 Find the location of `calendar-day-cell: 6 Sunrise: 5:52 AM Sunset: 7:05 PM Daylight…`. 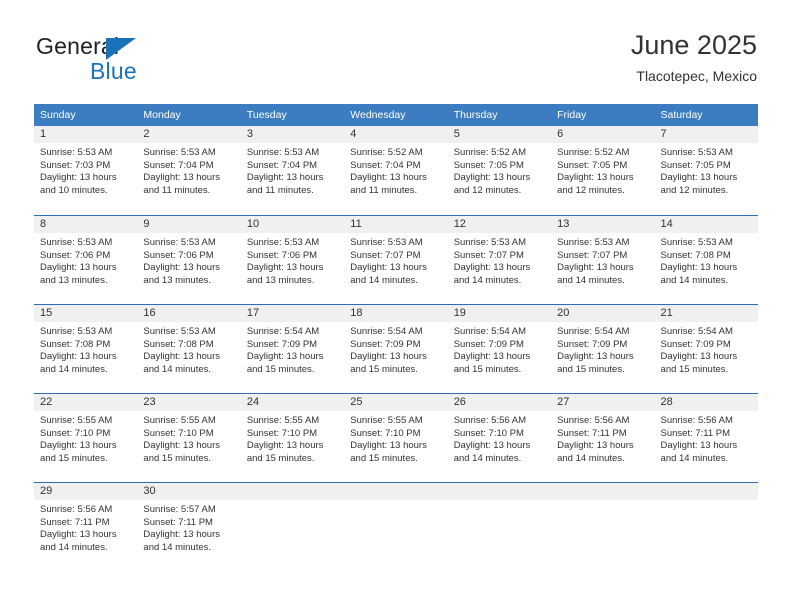

calendar-day-cell: 6 Sunrise: 5:52 AM Sunset: 7:05 PM Daylight… is located at coordinates (603, 170).